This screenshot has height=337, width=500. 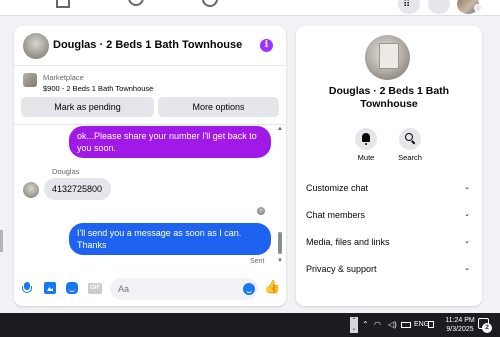 What do you see at coordinates (250, 325) in the screenshot?
I see `taskbar: ⌃ ⌄ ⌃ ◠ ◁) ENG 11:24 PM 9/3/2025 2` at bounding box center [250, 325].